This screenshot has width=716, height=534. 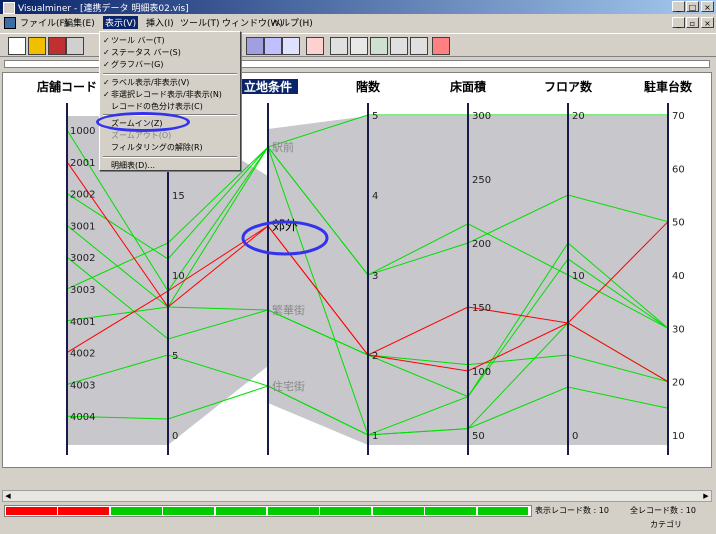 What do you see at coordinates (67, 86) in the screenshot?
I see `axis-title: 店舗コード` at bounding box center [67, 86].